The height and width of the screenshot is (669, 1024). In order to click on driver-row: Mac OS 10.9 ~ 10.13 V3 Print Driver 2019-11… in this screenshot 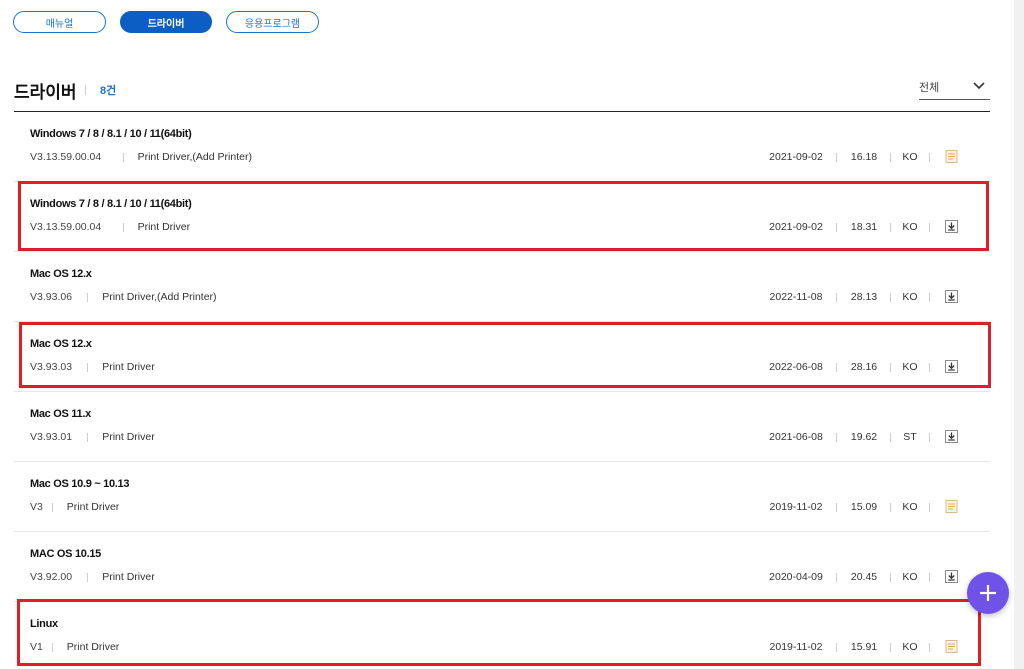, I will do `click(502, 497)`.